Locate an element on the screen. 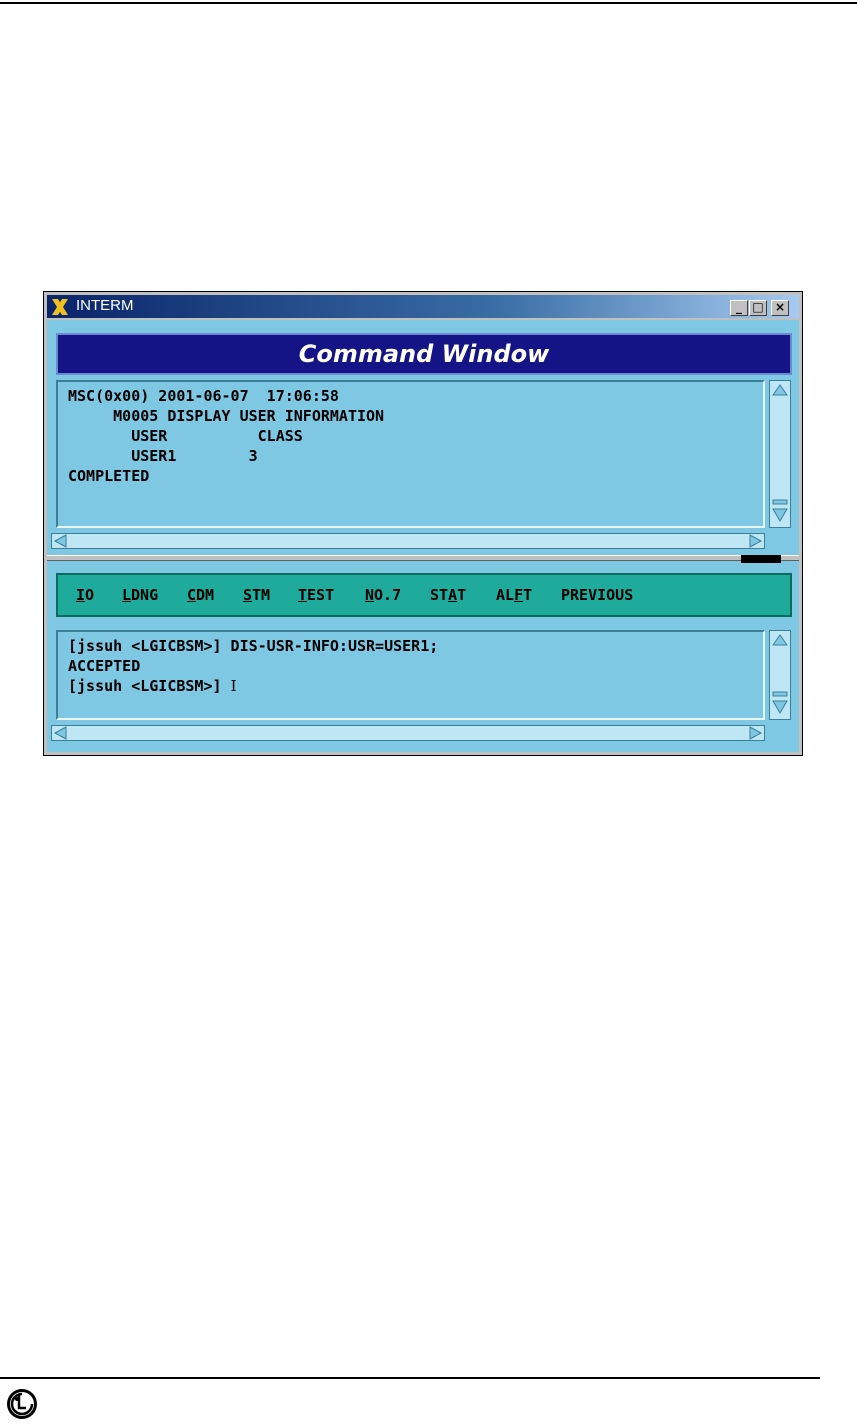  menu-item-io: IO is located at coordinates (85, 595).